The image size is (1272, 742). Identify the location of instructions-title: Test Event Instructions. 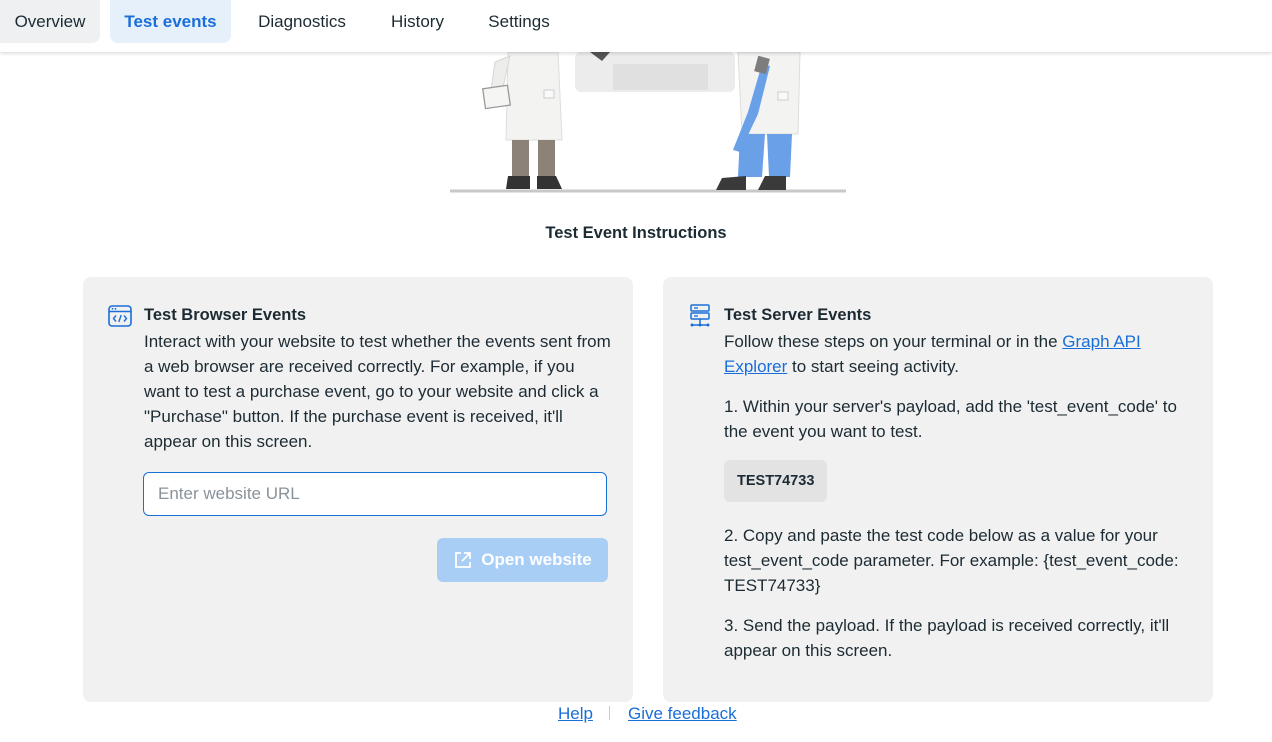
(636, 233).